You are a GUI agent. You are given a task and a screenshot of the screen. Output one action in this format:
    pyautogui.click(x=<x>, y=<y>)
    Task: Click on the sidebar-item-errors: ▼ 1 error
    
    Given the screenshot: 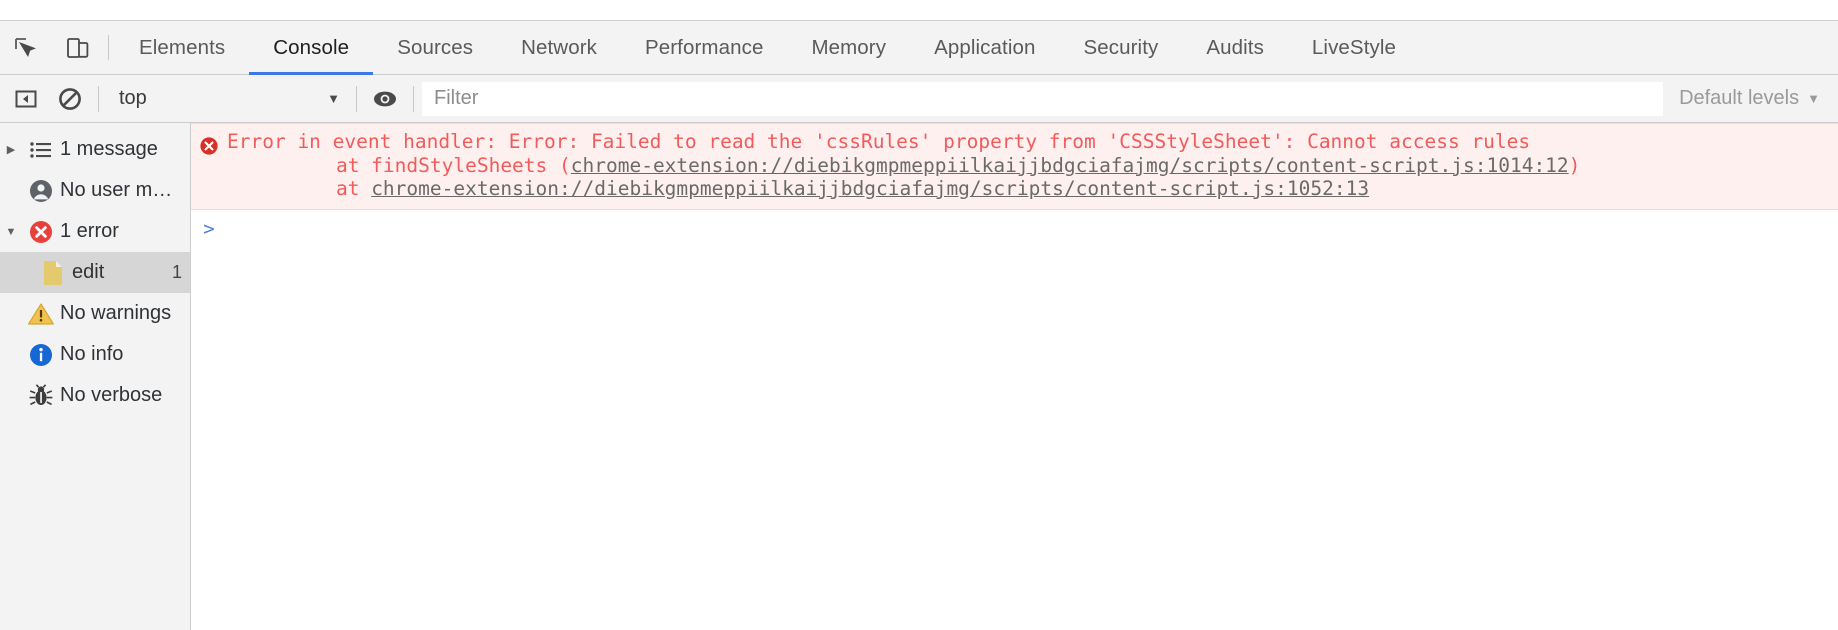 What is the action you would take?
    pyautogui.click(x=95, y=231)
    